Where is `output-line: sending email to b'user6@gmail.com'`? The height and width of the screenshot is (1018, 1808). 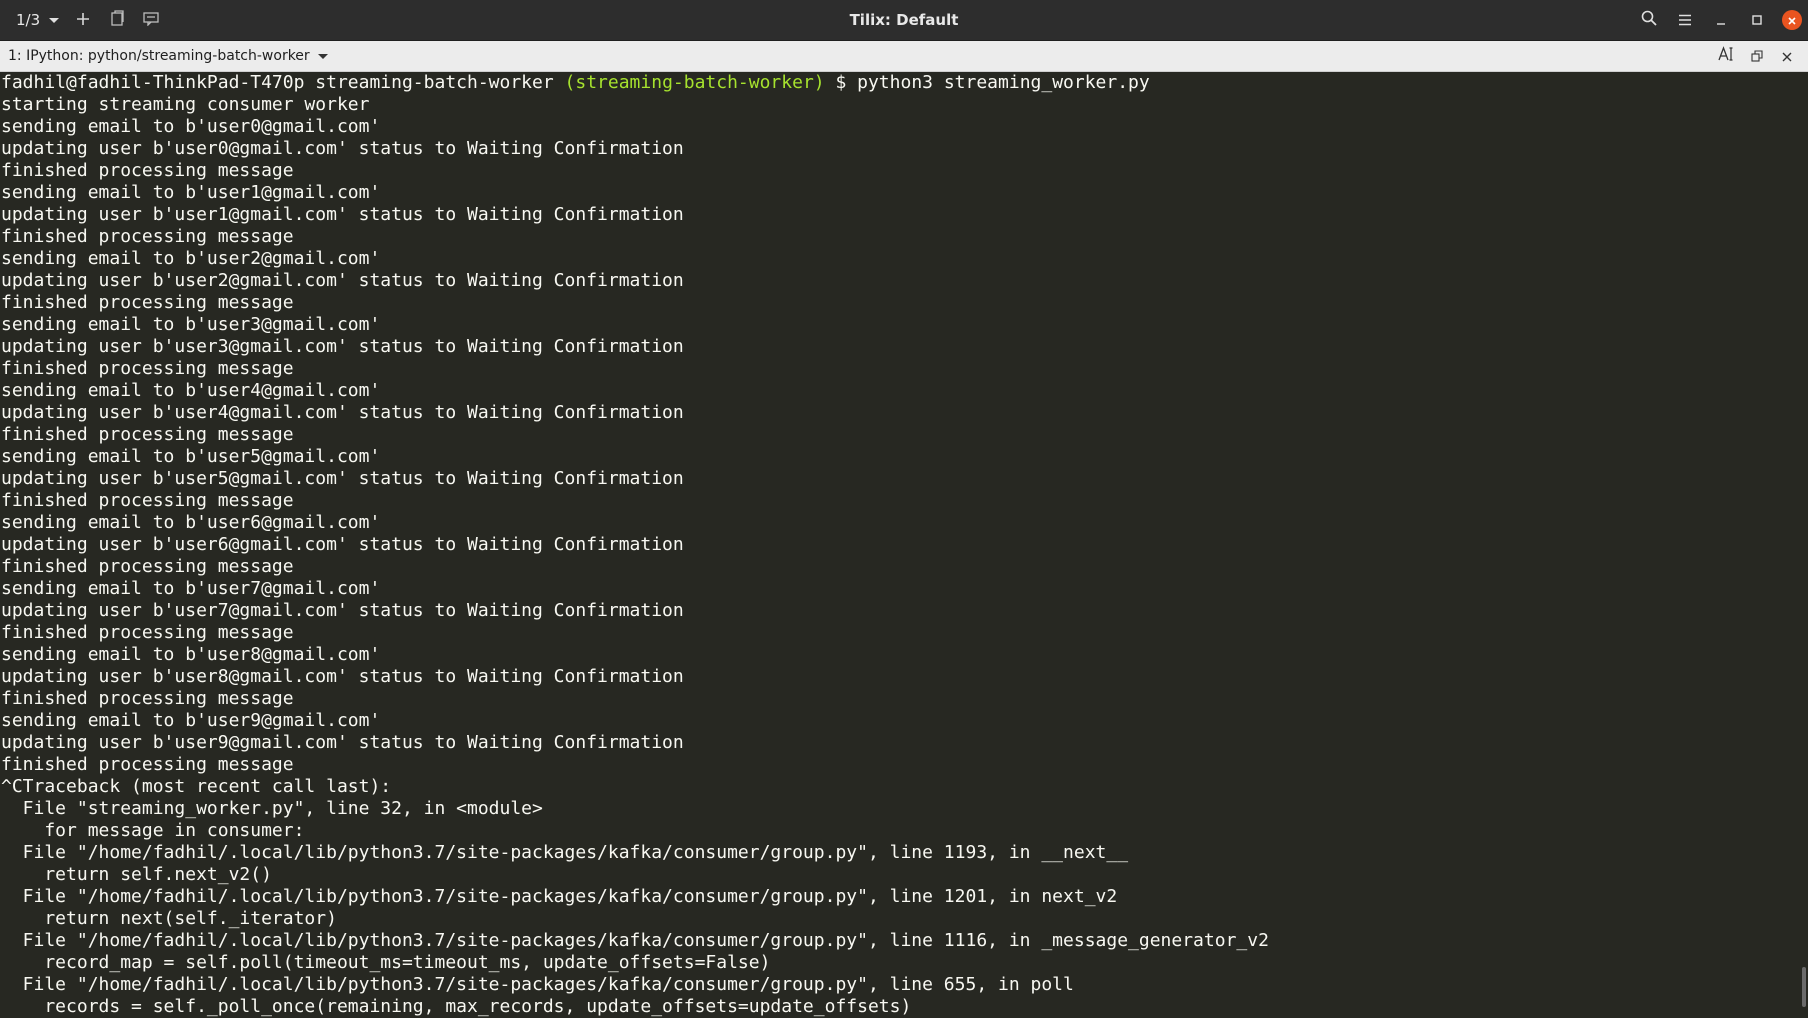
output-line: sending email to b'user6@gmail.com' is located at coordinates (191, 522).